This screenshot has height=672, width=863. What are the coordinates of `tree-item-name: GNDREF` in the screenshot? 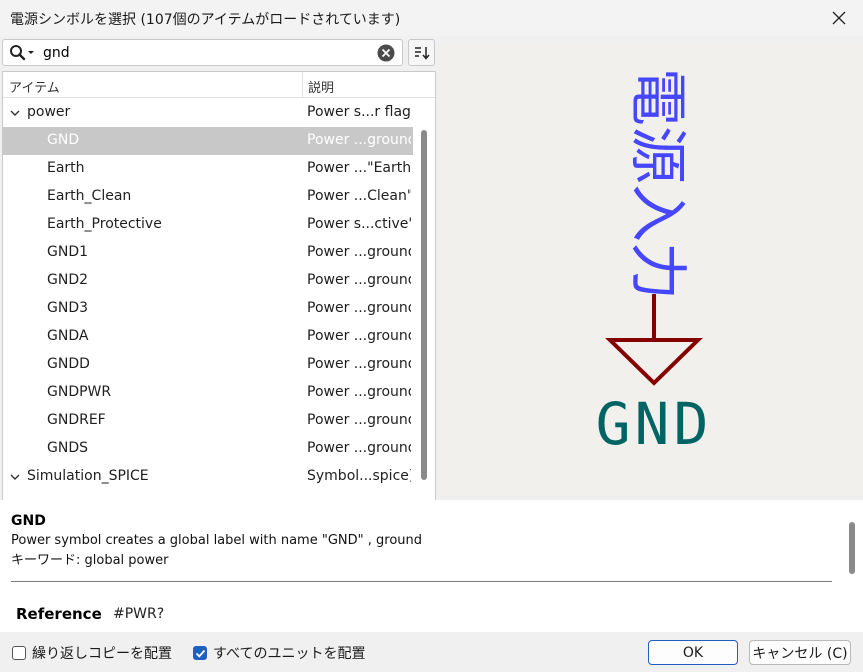 It's located at (76, 420).